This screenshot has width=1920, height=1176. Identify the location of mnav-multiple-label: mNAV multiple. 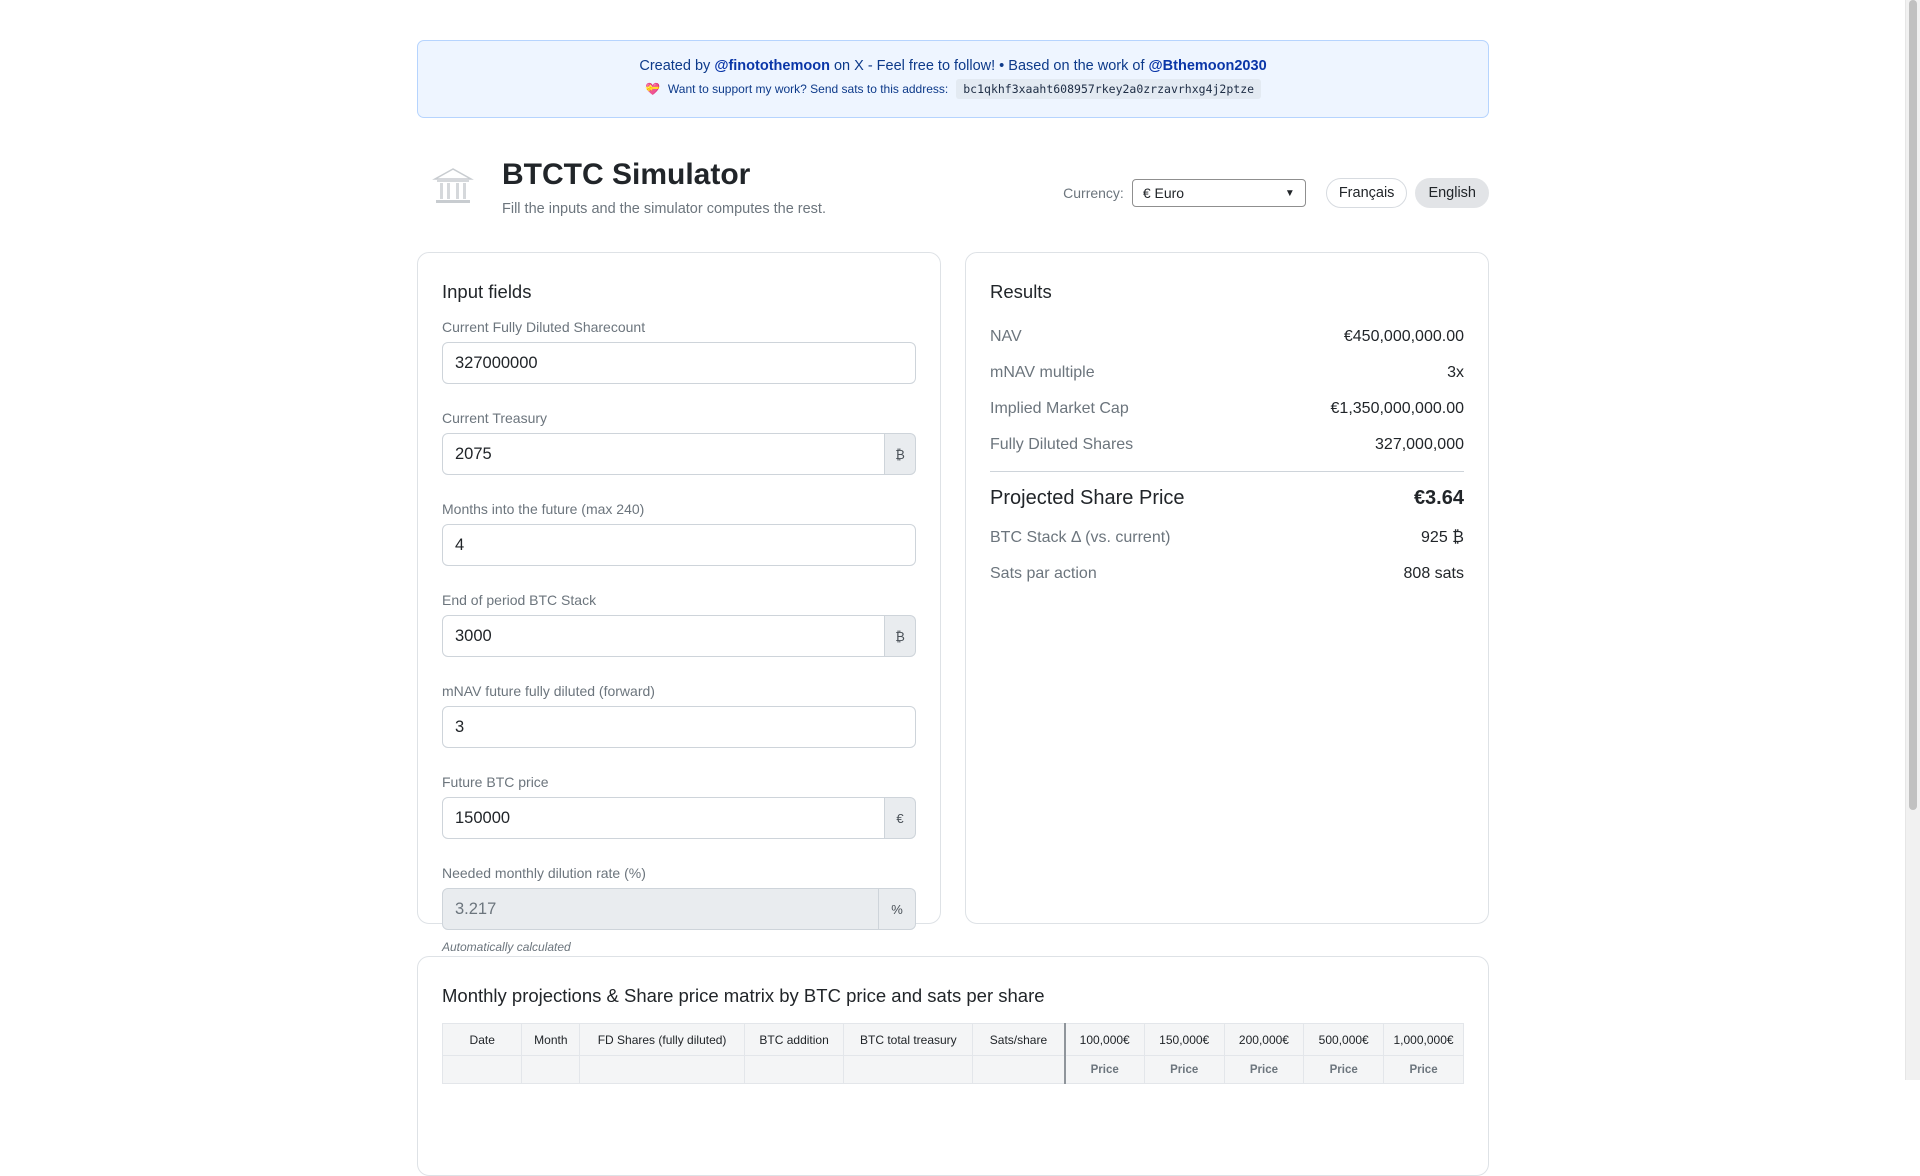
(1042, 372).